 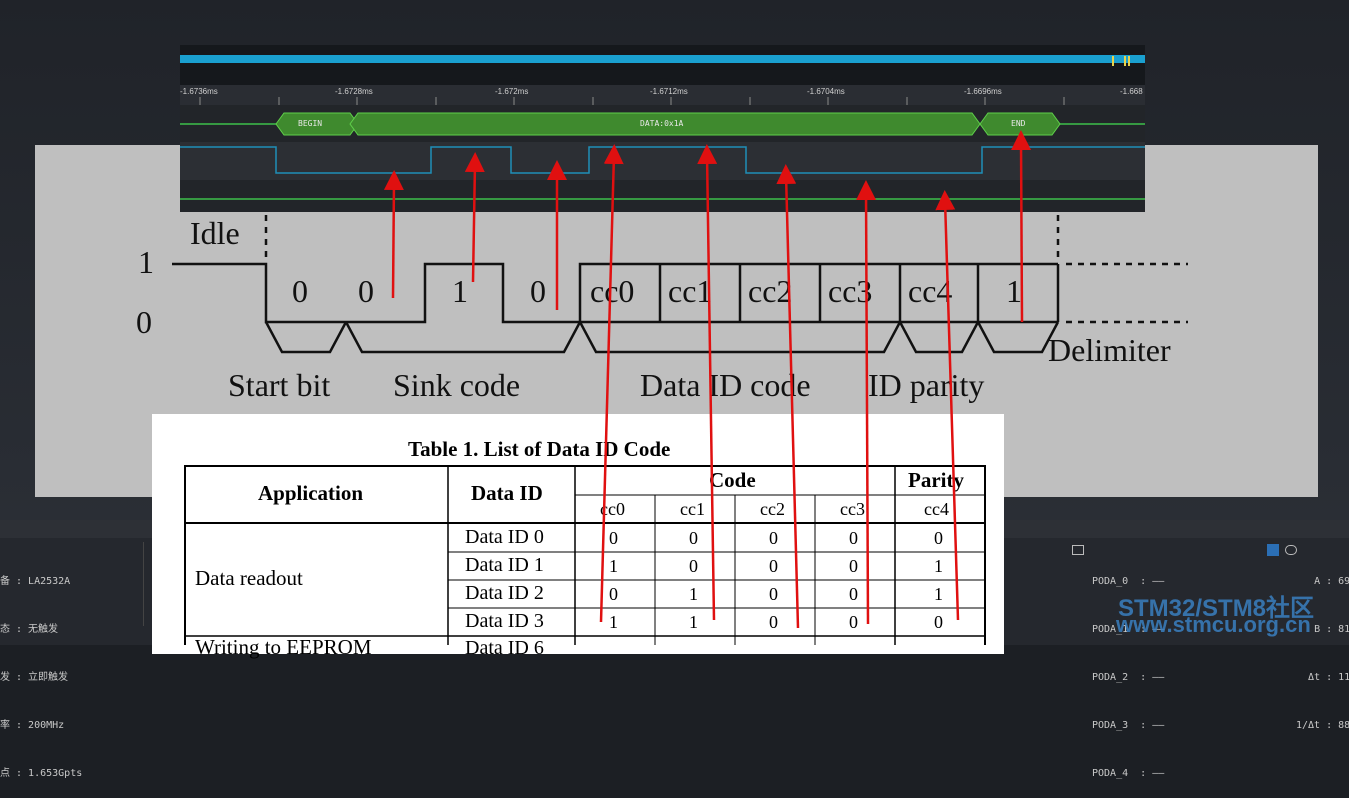 I want to click on watermark-url: www.stmcu.org.cn, so click(x=1213, y=624).